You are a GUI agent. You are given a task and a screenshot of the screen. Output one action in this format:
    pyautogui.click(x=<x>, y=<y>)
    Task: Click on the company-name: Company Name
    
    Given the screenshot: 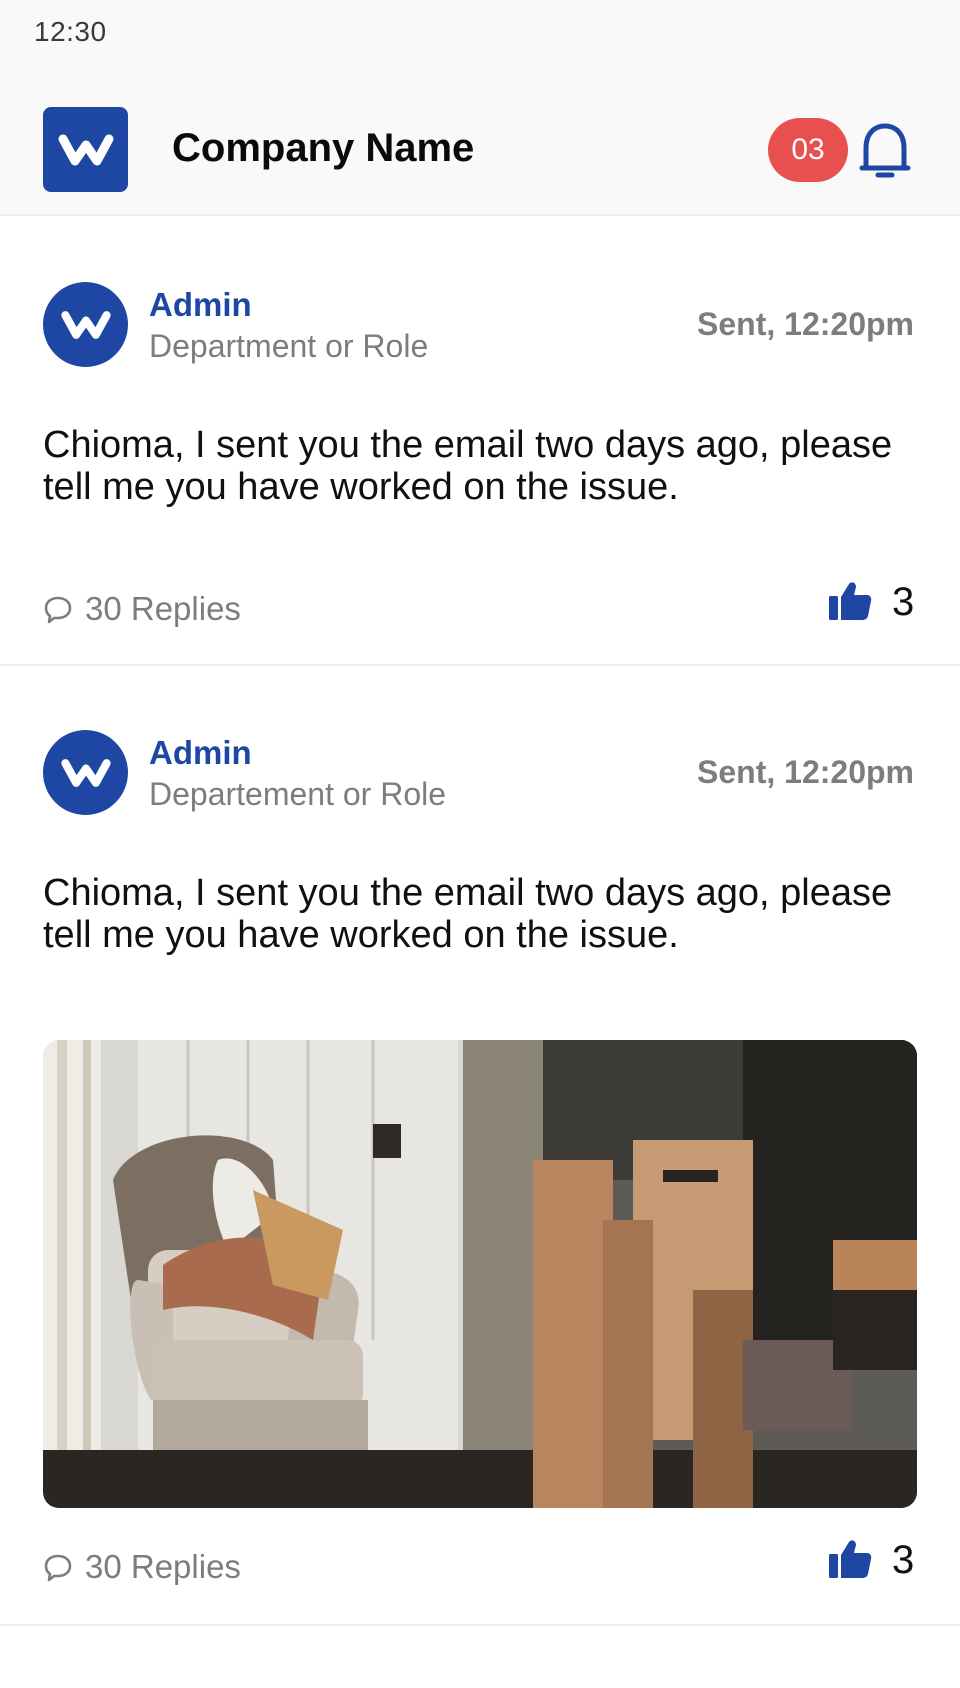 What is the action you would take?
    pyautogui.click(x=323, y=148)
    